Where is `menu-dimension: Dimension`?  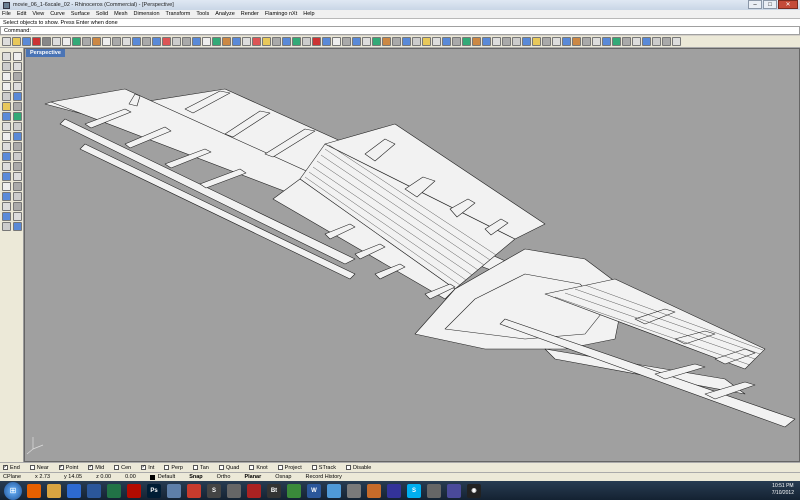
menu-dimension: Dimension is located at coordinates (147, 14).